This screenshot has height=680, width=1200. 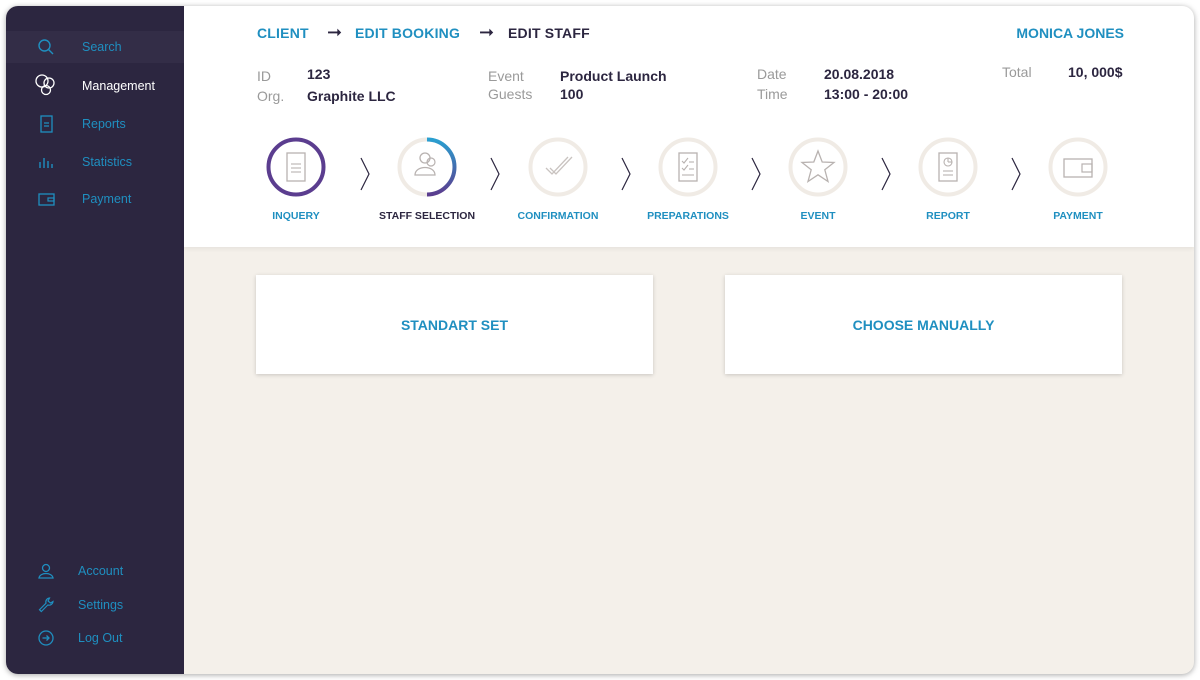 What do you see at coordinates (407, 33) in the screenshot?
I see `breadcrumb-edit-booking: EDIT BOOKING` at bounding box center [407, 33].